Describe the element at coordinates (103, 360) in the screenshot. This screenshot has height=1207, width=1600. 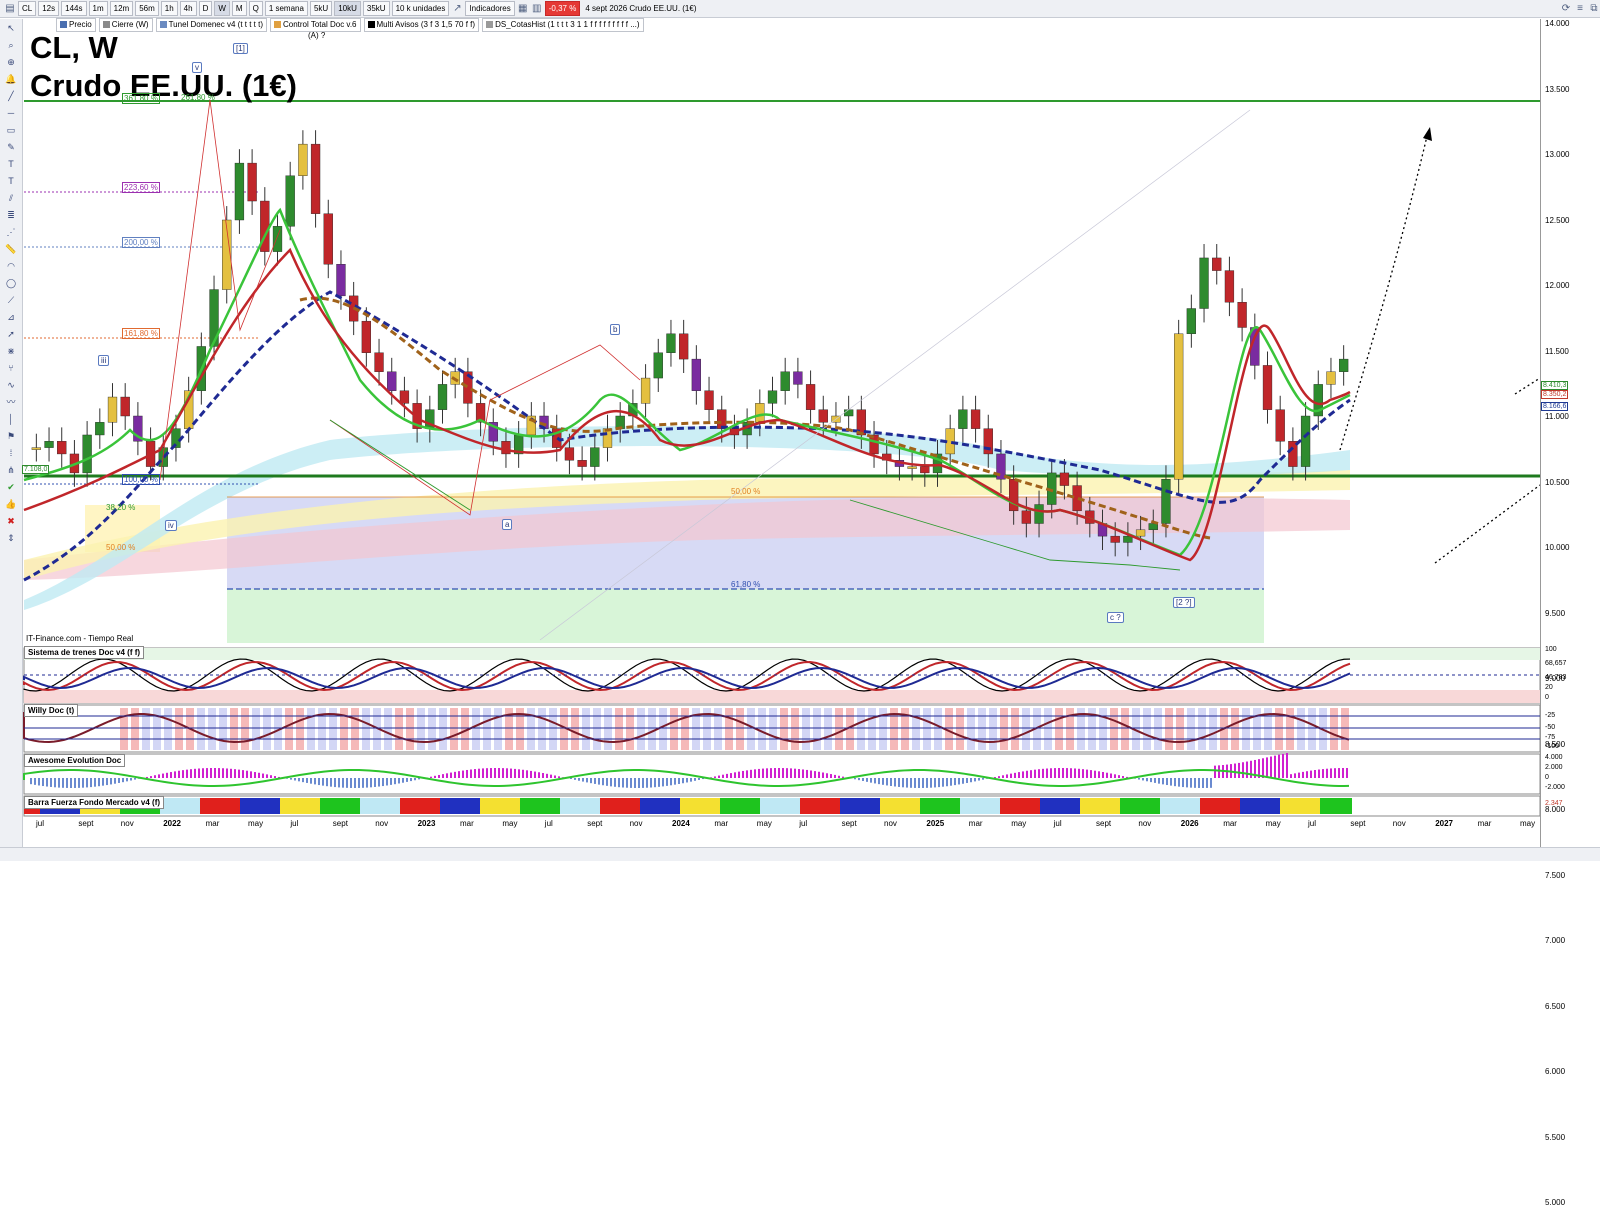
I see `wave-label-iii: iii` at that location.